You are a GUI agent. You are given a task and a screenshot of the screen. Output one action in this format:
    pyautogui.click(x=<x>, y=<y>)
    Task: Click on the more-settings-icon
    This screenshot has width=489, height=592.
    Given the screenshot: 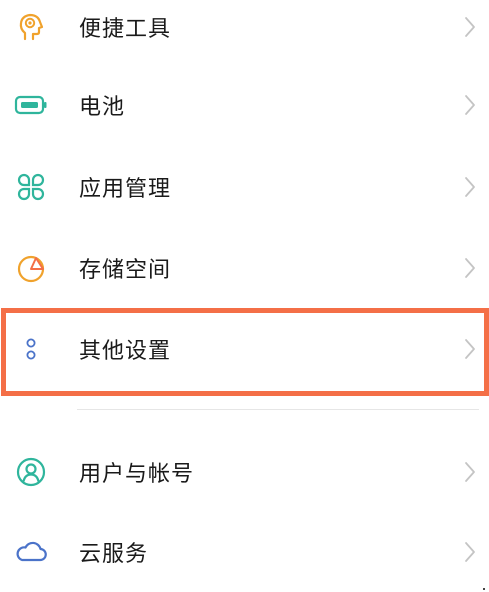 What is the action you would take?
    pyautogui.click(x=31, y=349)
    